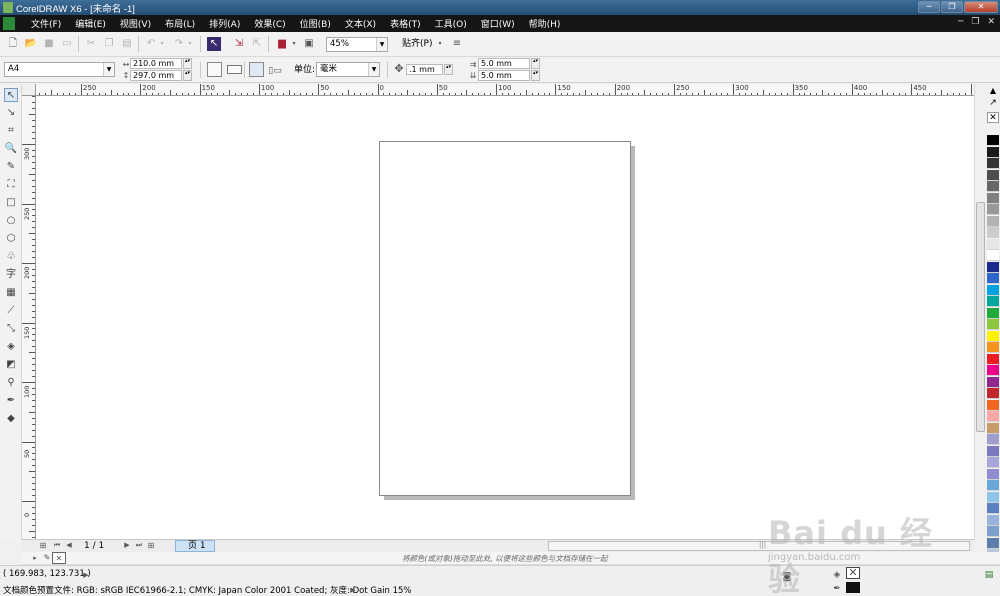  What do you see at coordinates (13, 44) in the screenshot?
I see `new-document-icon: 🗋` at bounding box center [13, 44].